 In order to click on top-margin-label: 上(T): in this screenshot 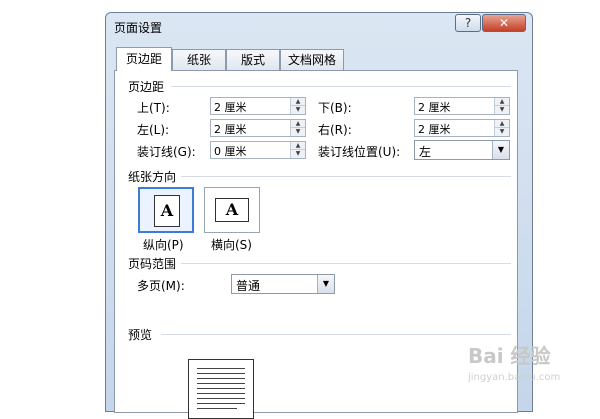, I will do `click(153, 108)`.